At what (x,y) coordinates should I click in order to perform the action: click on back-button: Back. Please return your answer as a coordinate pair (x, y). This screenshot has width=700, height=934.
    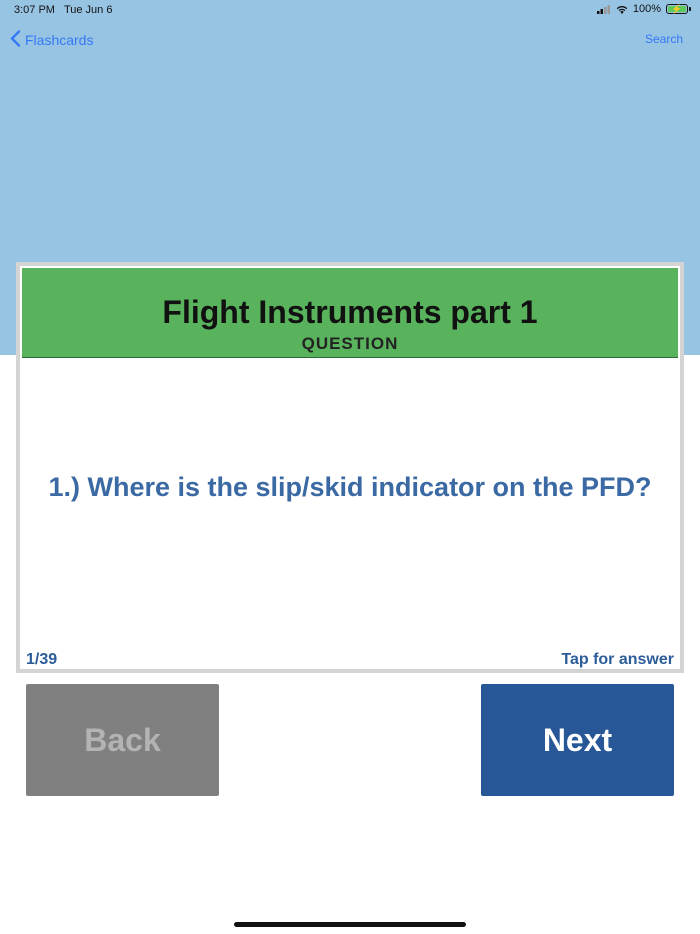
    Looking at the image, I should click on (122, 740).